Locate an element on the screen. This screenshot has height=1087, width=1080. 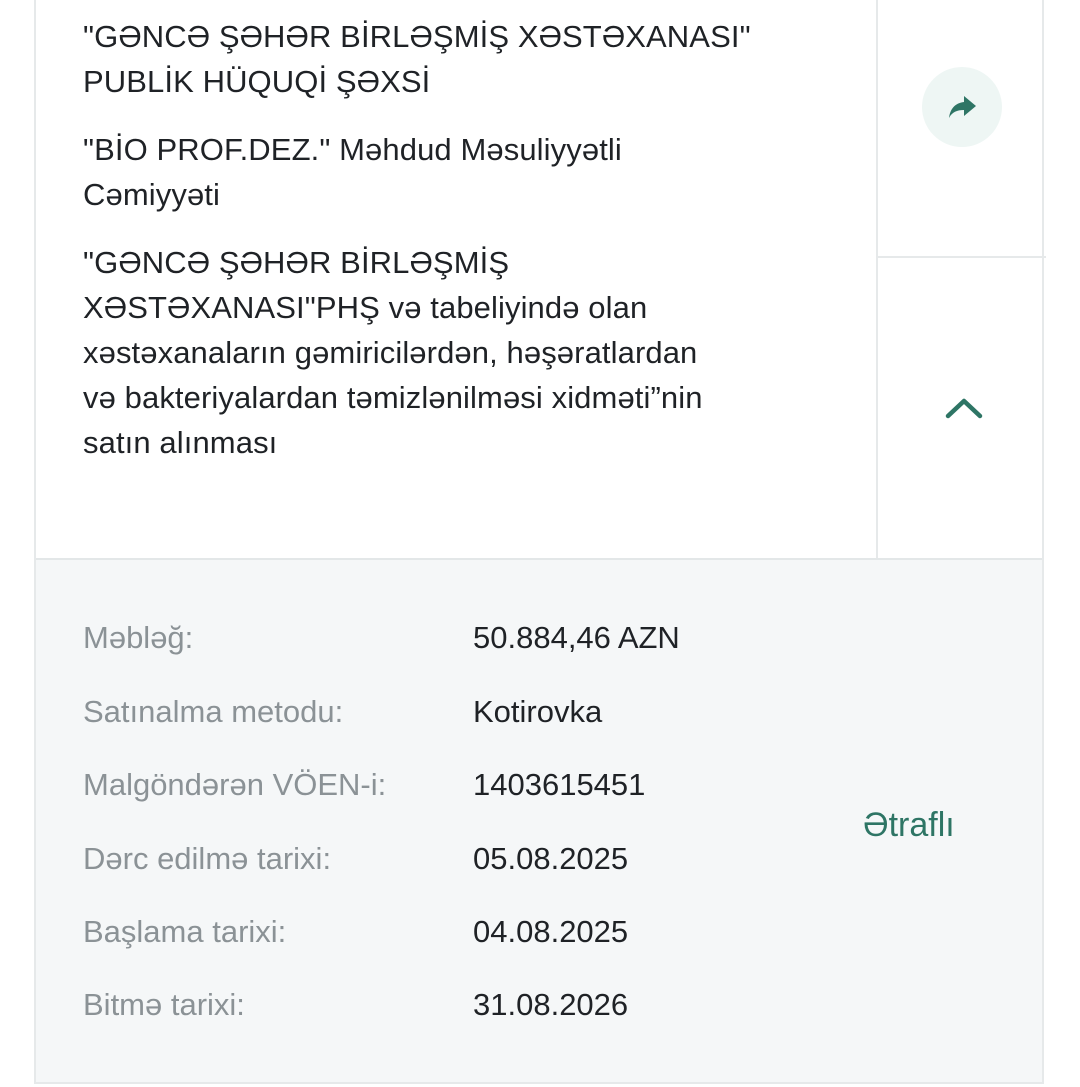
organization-name-line: "GƏNCƏ ŞƏHƏR BİRLƏŞMİŞ XƏSTƏXANASI" is located at coordinates (417, 36).